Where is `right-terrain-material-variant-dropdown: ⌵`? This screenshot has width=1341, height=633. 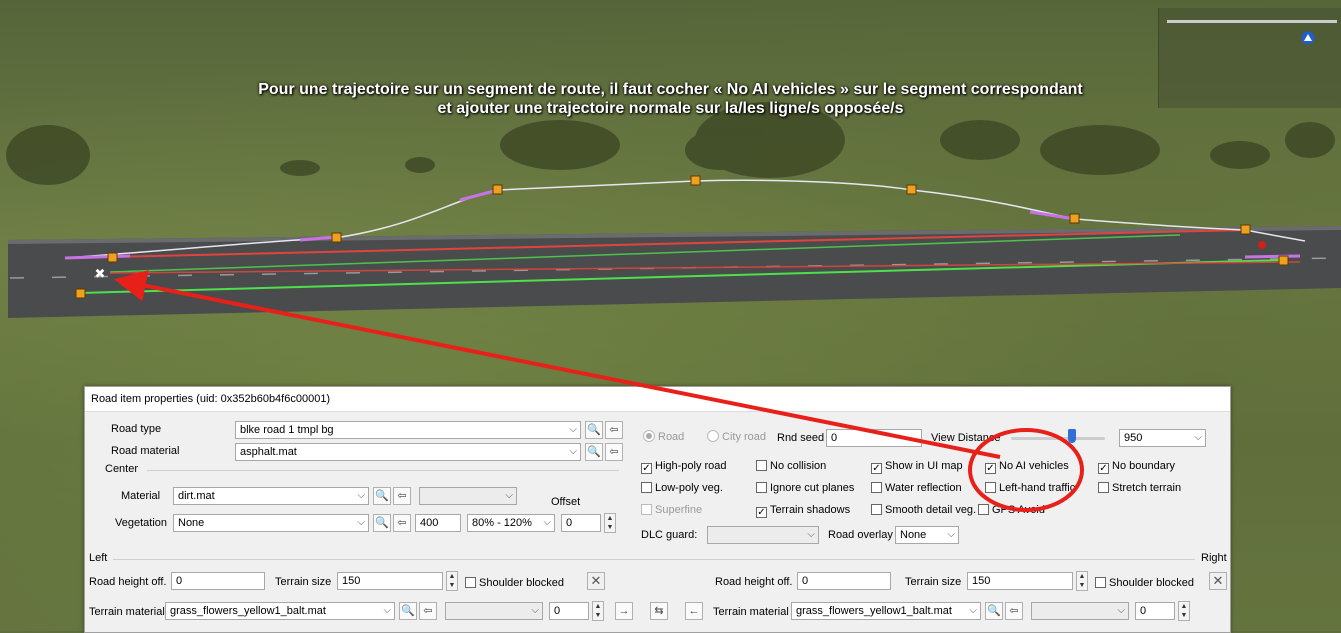
right-terrain-material-variant-dropdown: ⌵ is located at coordinates (1080, 611).